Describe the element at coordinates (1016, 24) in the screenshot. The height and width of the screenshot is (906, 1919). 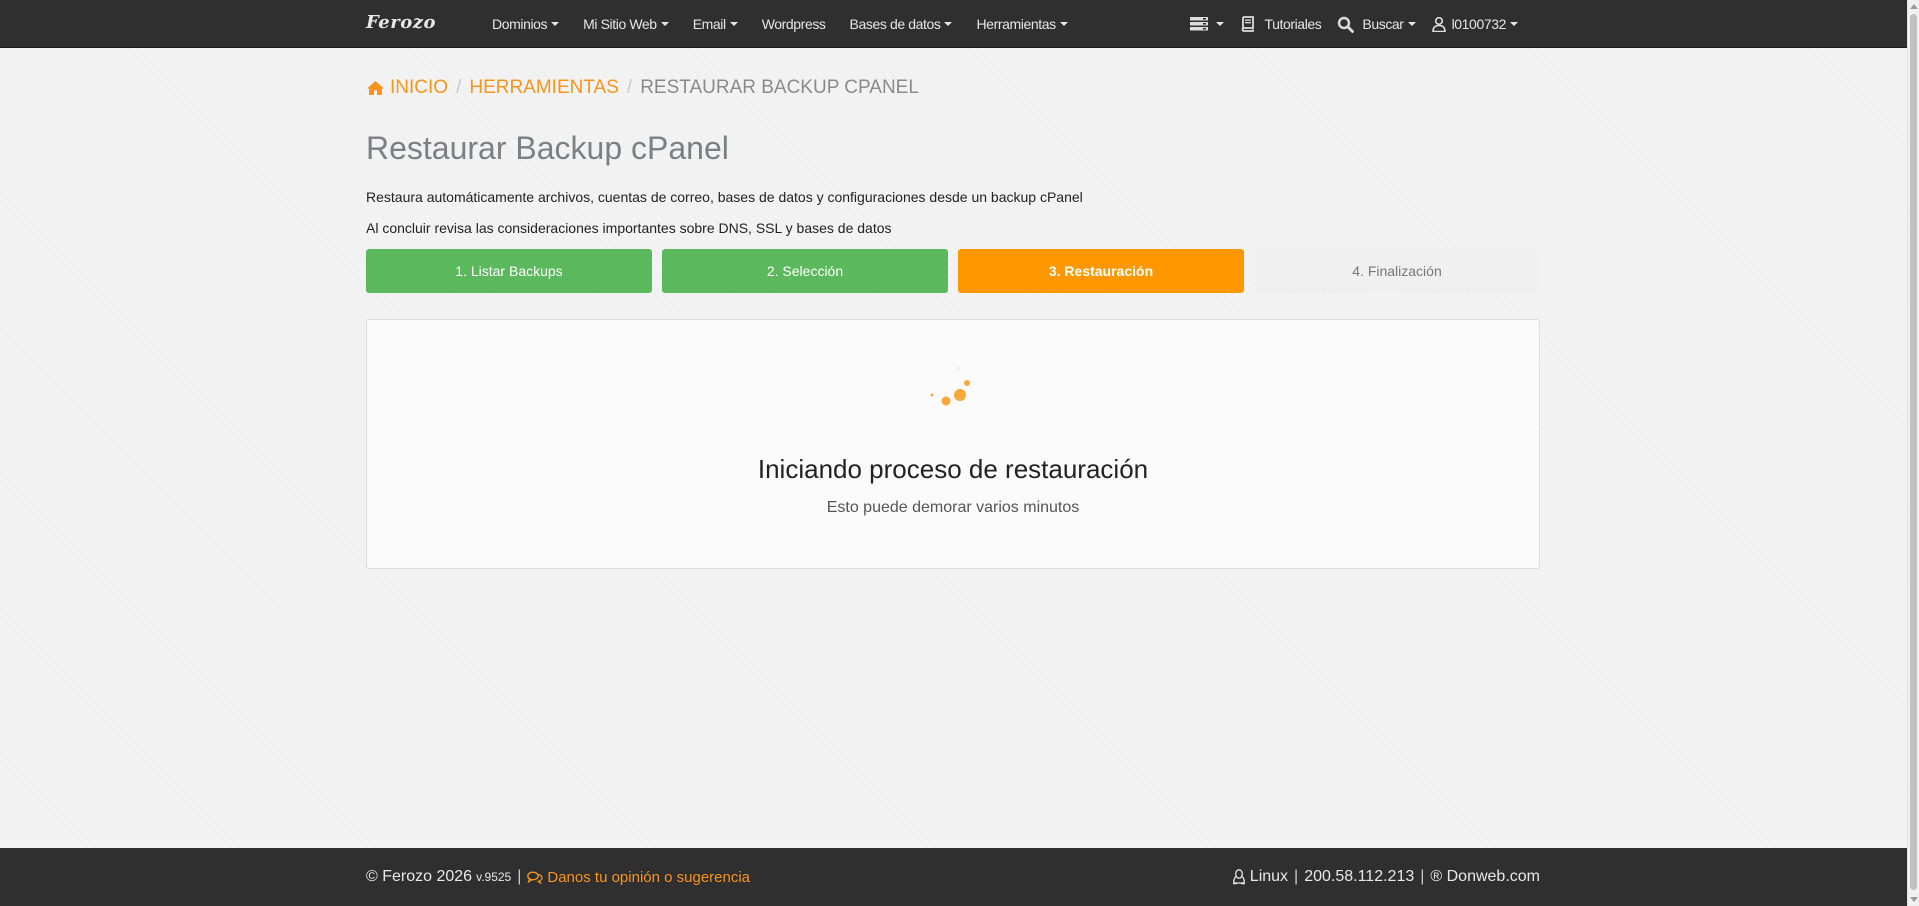
I see `menu-herramientas-label: Herramientas` at that location.